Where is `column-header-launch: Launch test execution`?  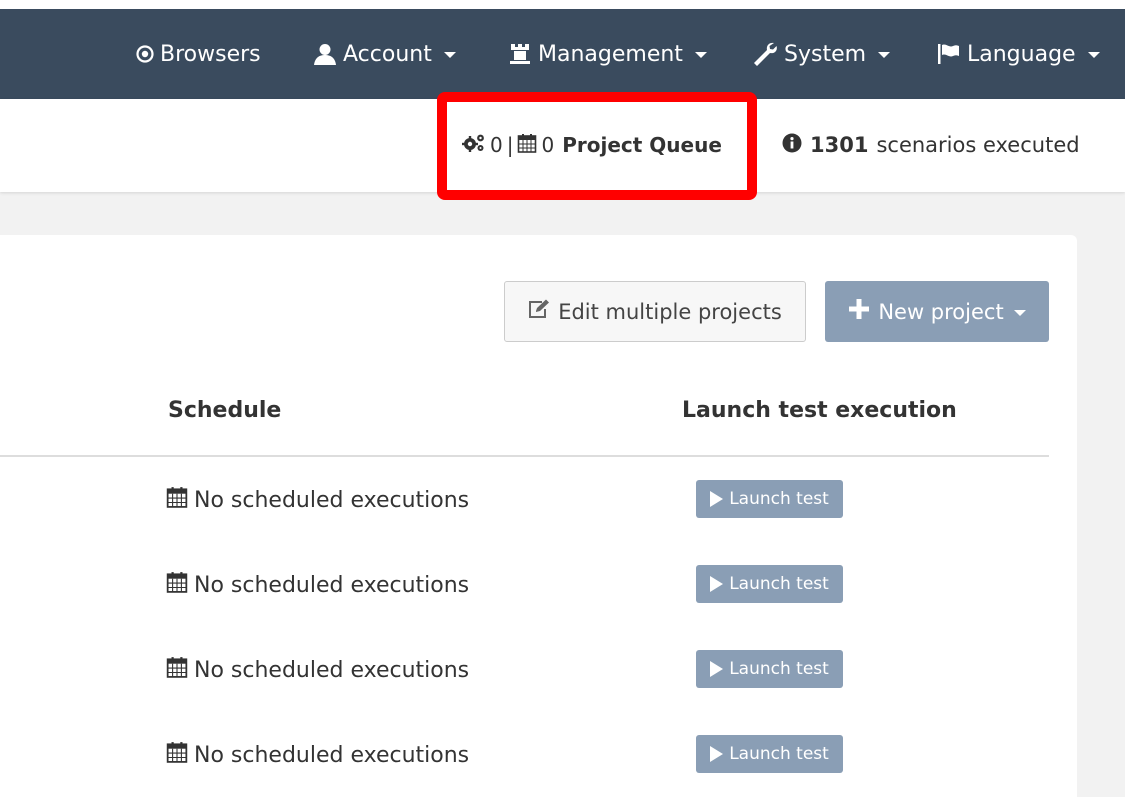 column-header-launch: Launch test execution is located at coordinates (819, 410).